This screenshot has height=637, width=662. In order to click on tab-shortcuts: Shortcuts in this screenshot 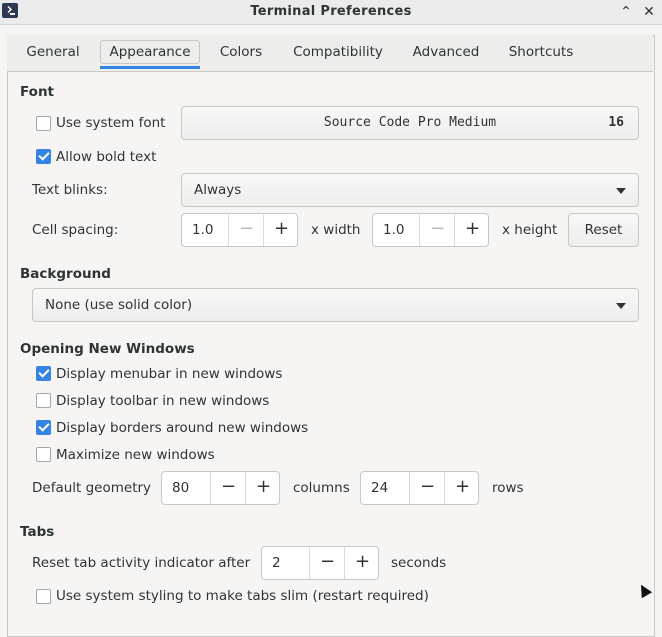, I will do `click(541, 53)`.